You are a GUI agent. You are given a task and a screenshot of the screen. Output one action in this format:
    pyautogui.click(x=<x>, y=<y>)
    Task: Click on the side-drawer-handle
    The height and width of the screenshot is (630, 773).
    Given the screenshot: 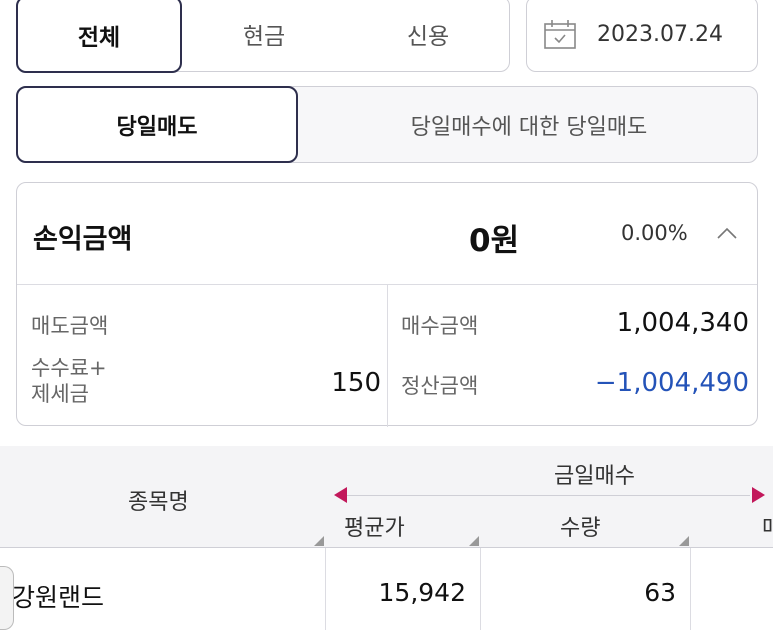 What is the action you would take?
    pyautogui.click(x=7, y=598)
    